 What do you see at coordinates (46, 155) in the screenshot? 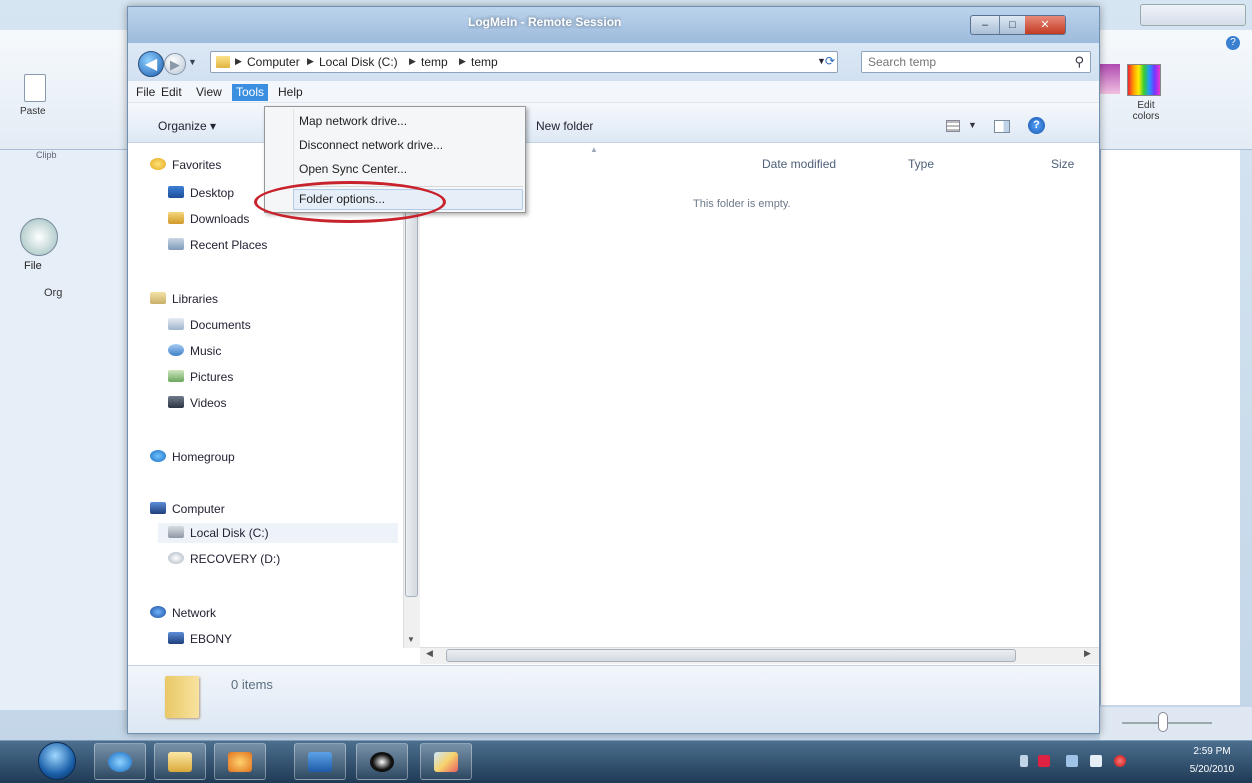
I see `clipboard-group-label: Clipb` at bounding box center [46, 155].